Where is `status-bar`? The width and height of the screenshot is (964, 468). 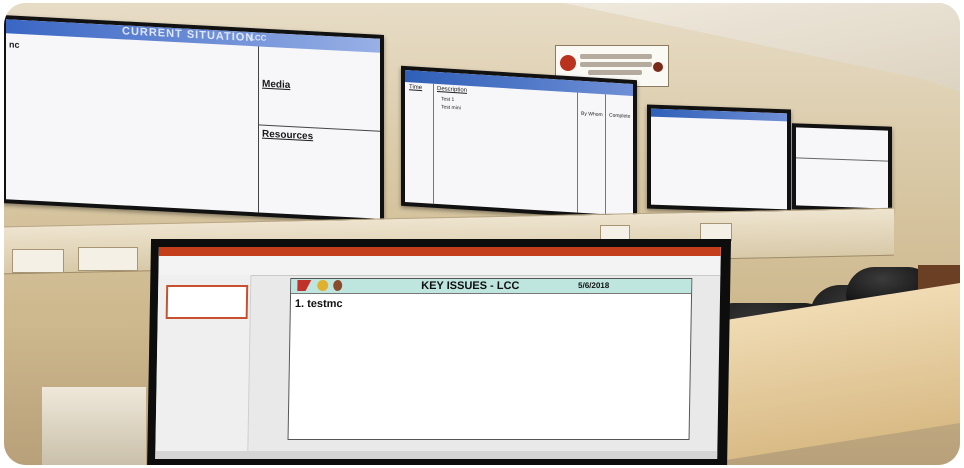
status-bar is located at coordinates (436, 455).